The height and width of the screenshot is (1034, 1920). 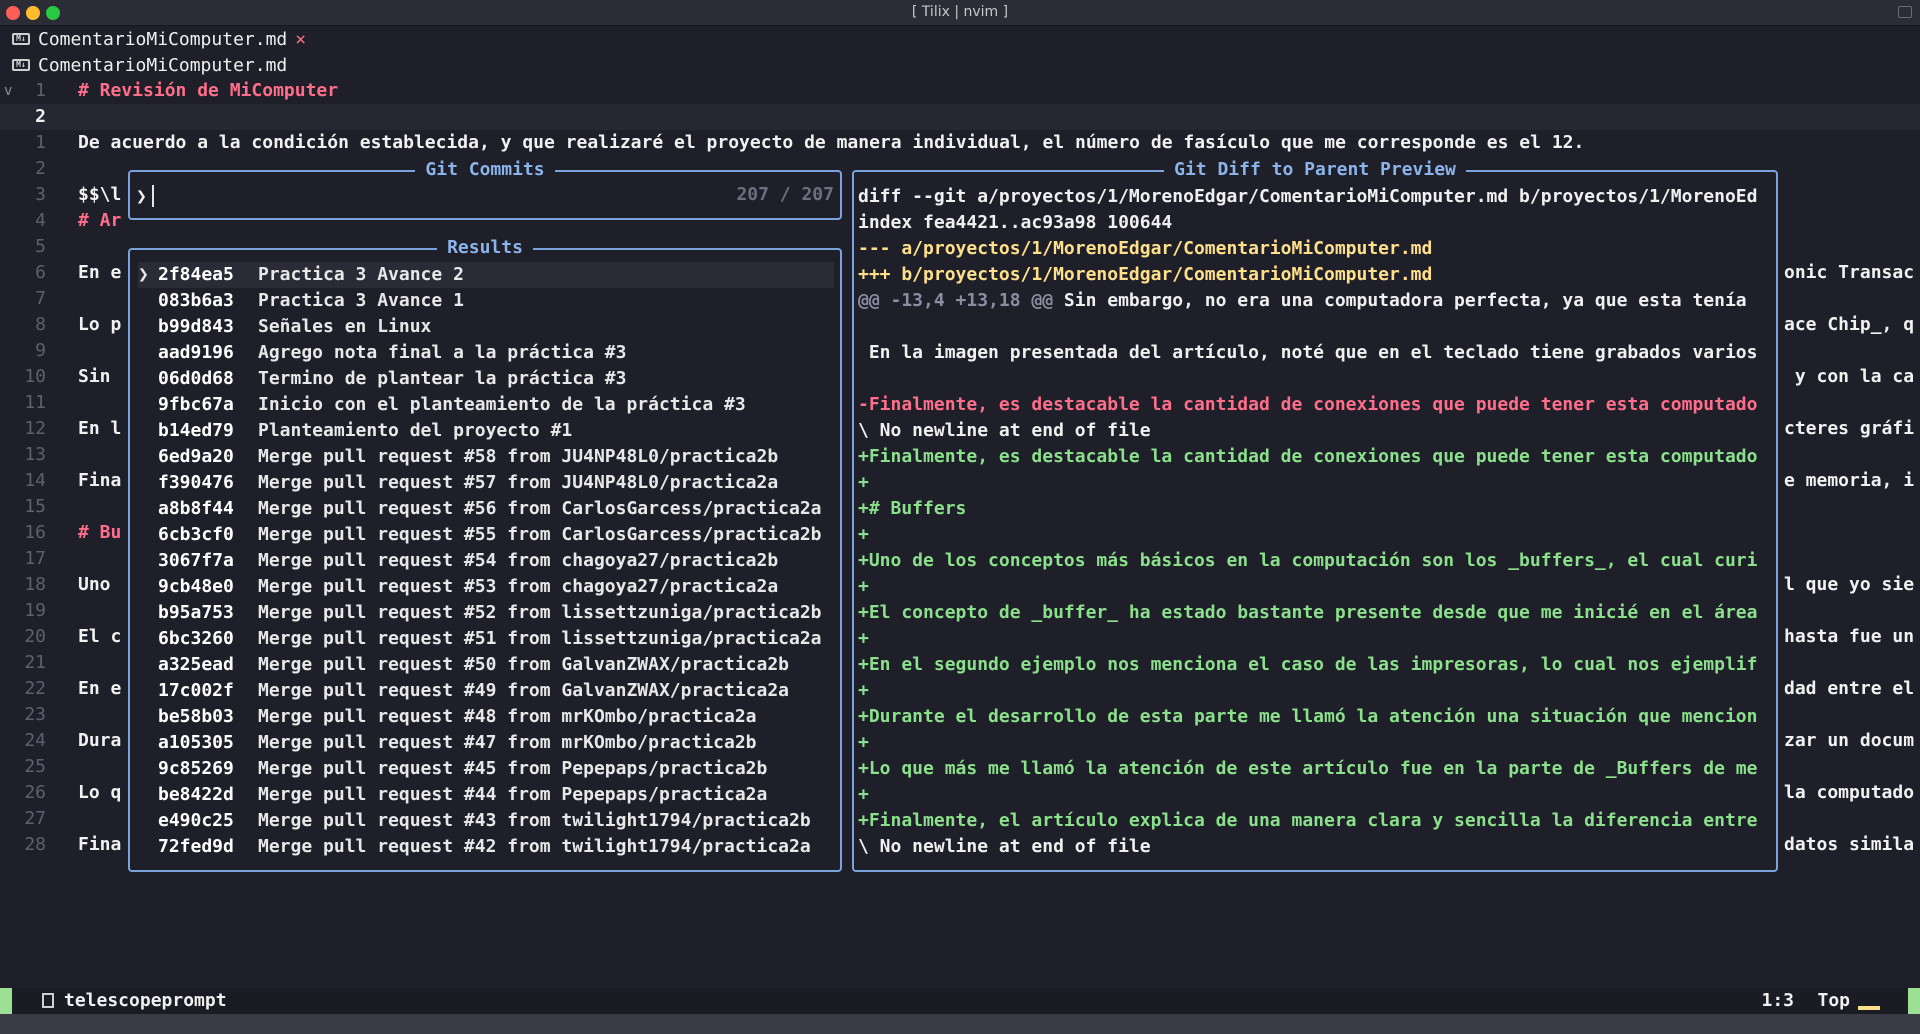 I want to click on line-text-visible-right: e memoria, i, so click(x=1849, y=480).